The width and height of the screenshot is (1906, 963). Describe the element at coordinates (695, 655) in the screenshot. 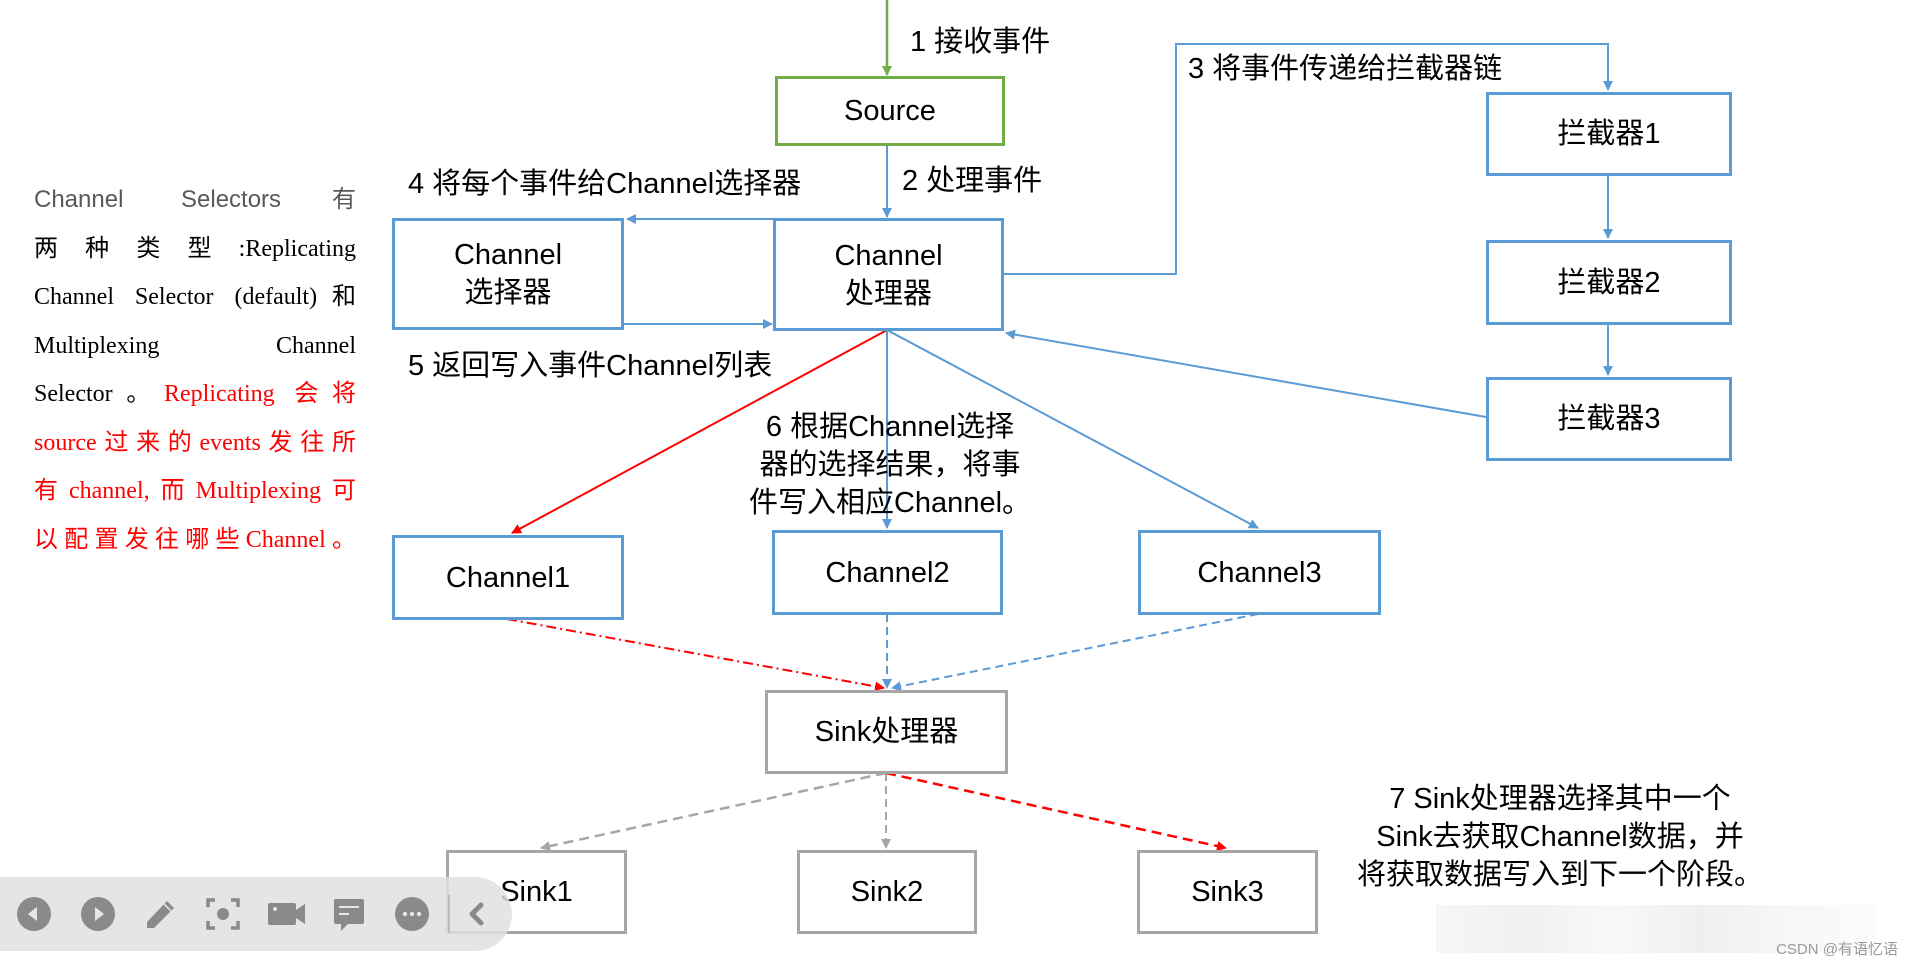

I see `arrow-channel1-to-sink-processor` at that location.